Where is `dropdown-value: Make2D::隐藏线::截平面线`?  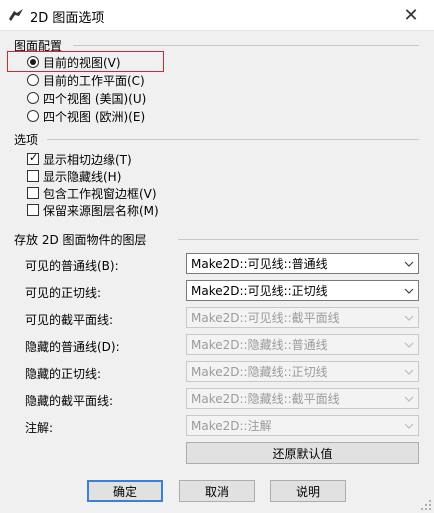 dropdown-value: Make2D::隐藏线::截平面线 is located at coordinates (265, 399).